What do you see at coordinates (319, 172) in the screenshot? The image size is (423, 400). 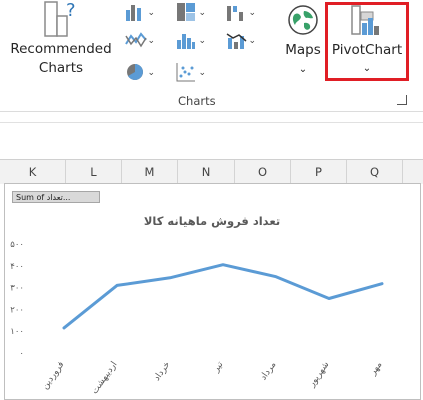 I see `column-header-p: P` at bounding box center [319, 172].